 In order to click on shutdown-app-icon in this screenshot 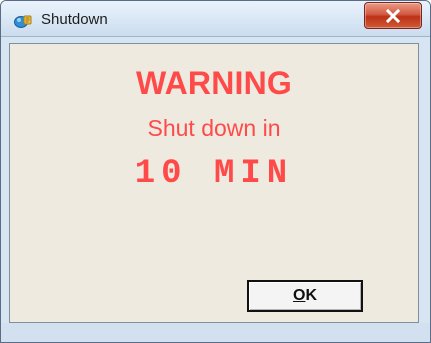, I will do `click(23, 21)`.